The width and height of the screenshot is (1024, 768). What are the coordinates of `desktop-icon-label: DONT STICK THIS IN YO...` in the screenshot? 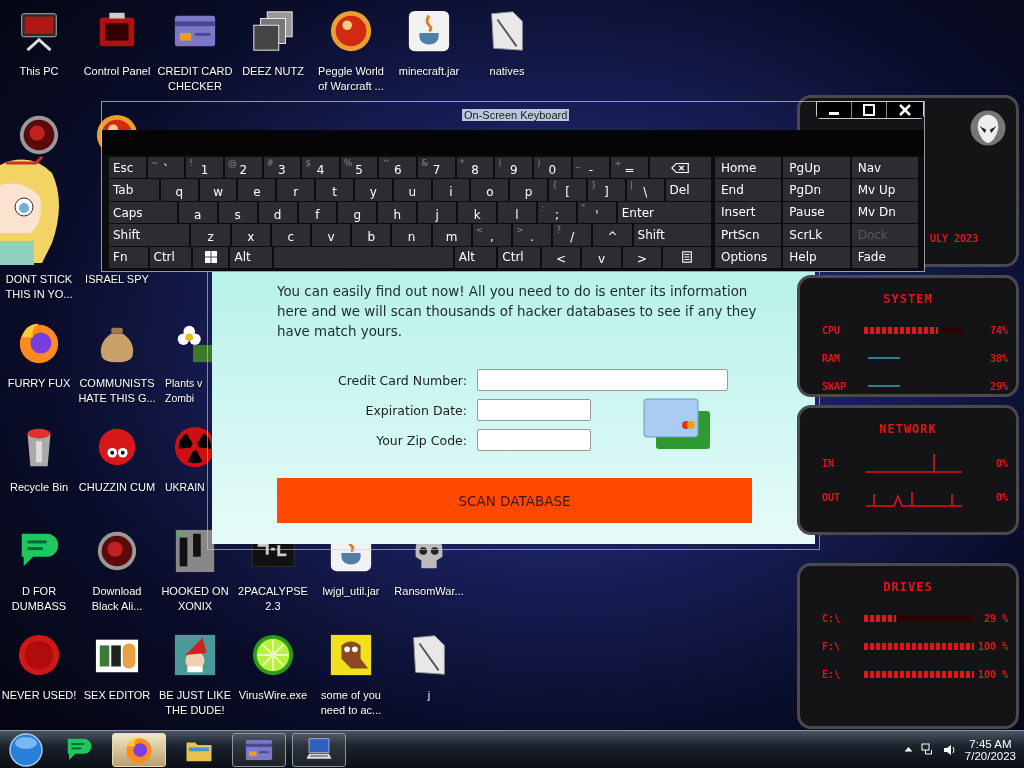 It's located at (39, 287).